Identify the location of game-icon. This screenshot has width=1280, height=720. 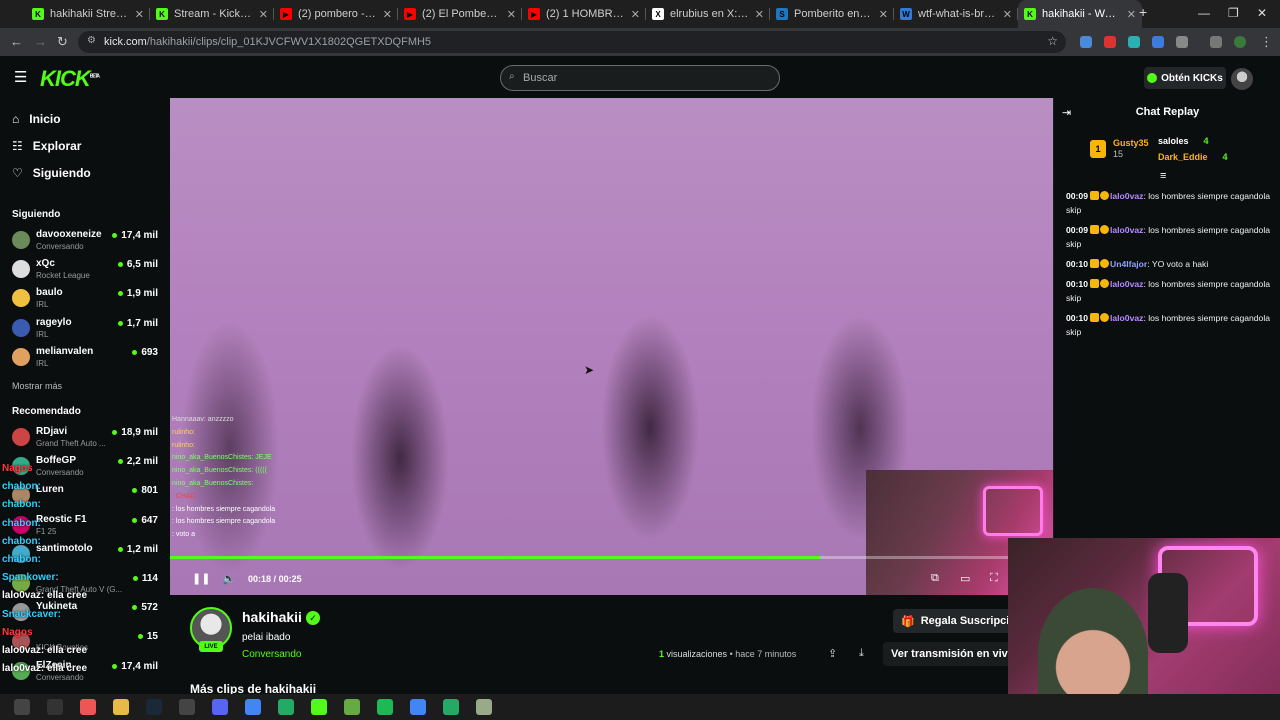
(484, 707).